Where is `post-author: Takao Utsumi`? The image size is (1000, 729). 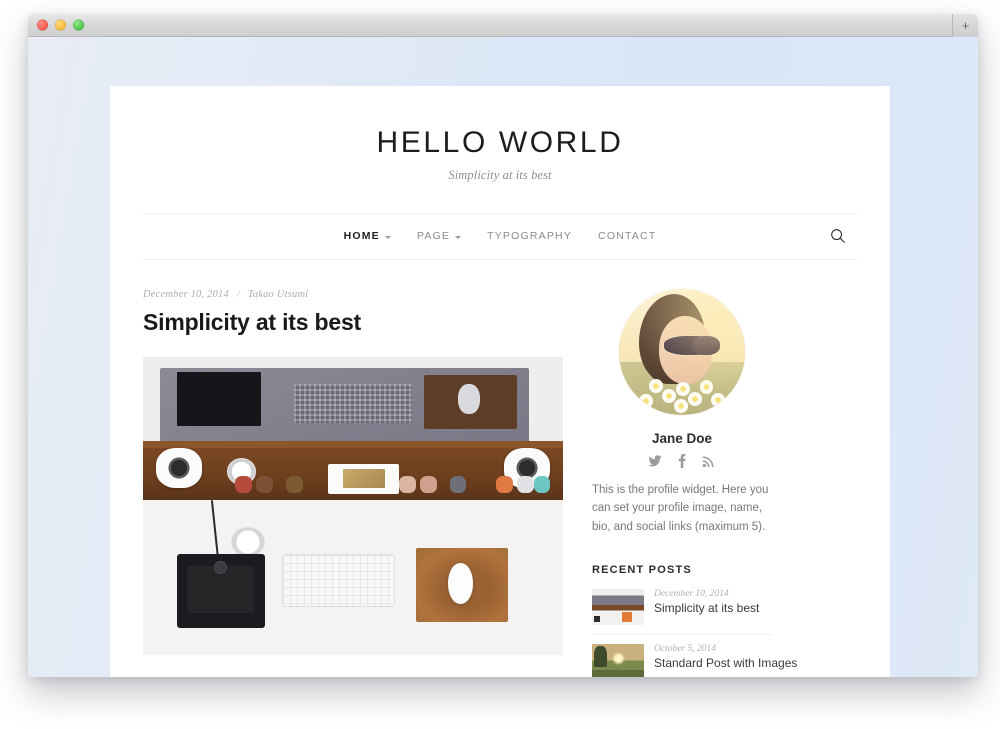
post-author: Takao Utsumi is located at coordinates (278, 294).